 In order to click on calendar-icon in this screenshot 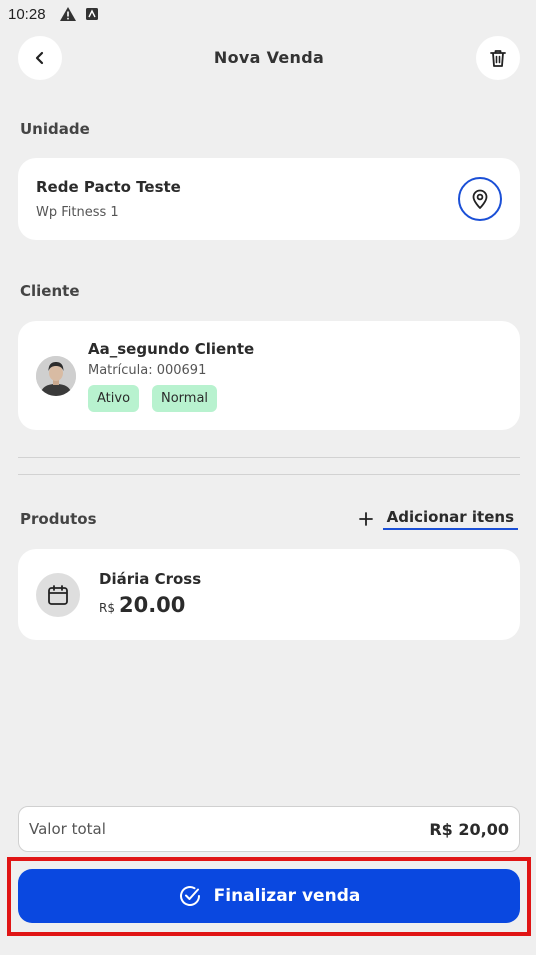, I will do `click(58, 595)`.